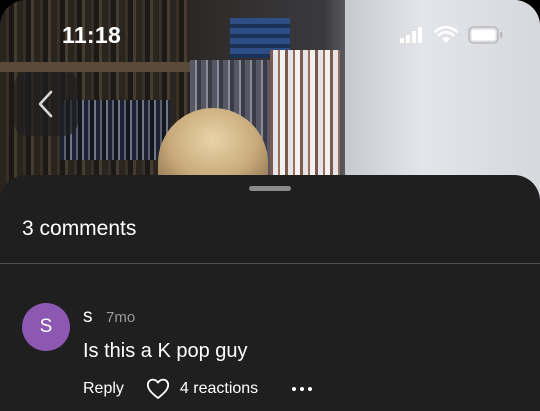  I want to click on cellular-signal-icon, so click(411, 35).